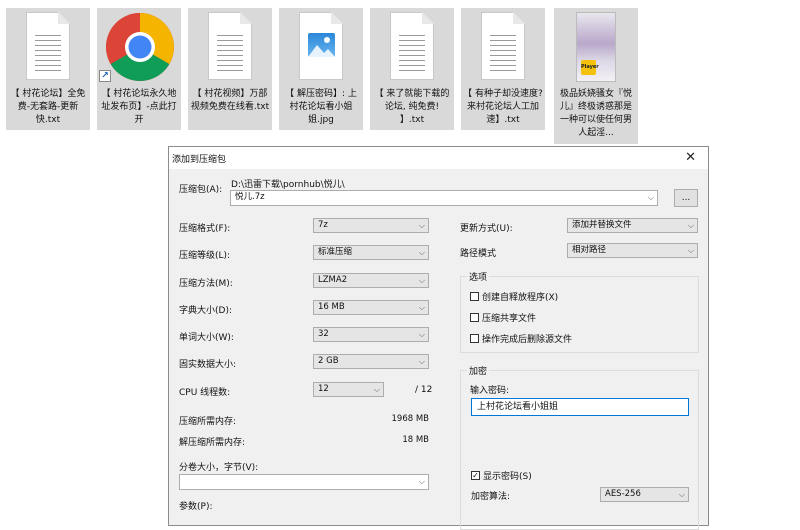 The width and height of the screenshot is (800, 530). I want to click on file-icon-txt-3: 【 来了就能下载的论坛, 纯免费! 】.txt, so click(412, 69).